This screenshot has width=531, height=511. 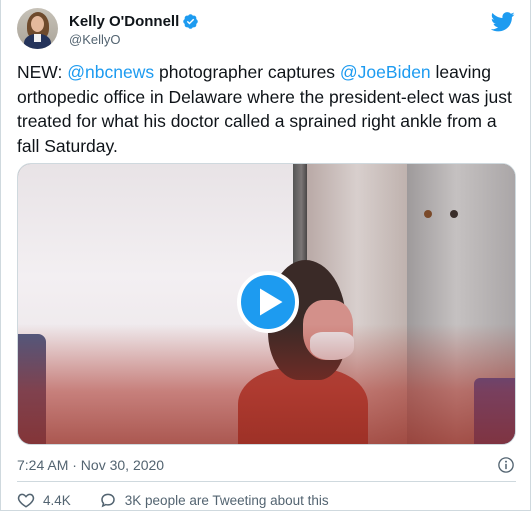 What do you see at coordinates (226, 500) in the screenshot?
I see `tweeting-about-text: 3K people are Tweeting about this` at bounding box center [226, 500].